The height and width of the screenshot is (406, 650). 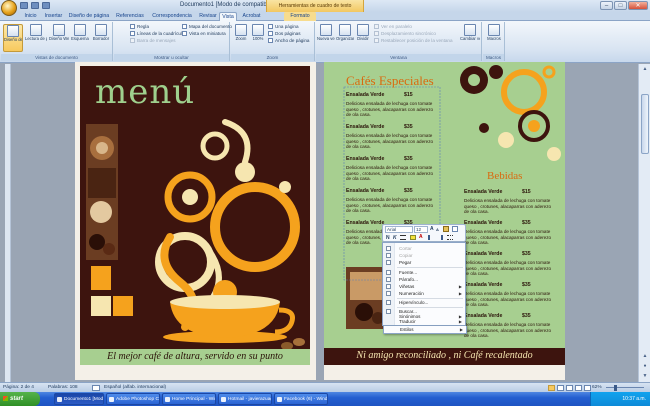 What do you see at coordinates (46, 5) in the screenshot?
I see `redo-icon` at bounding box center [46, 5].